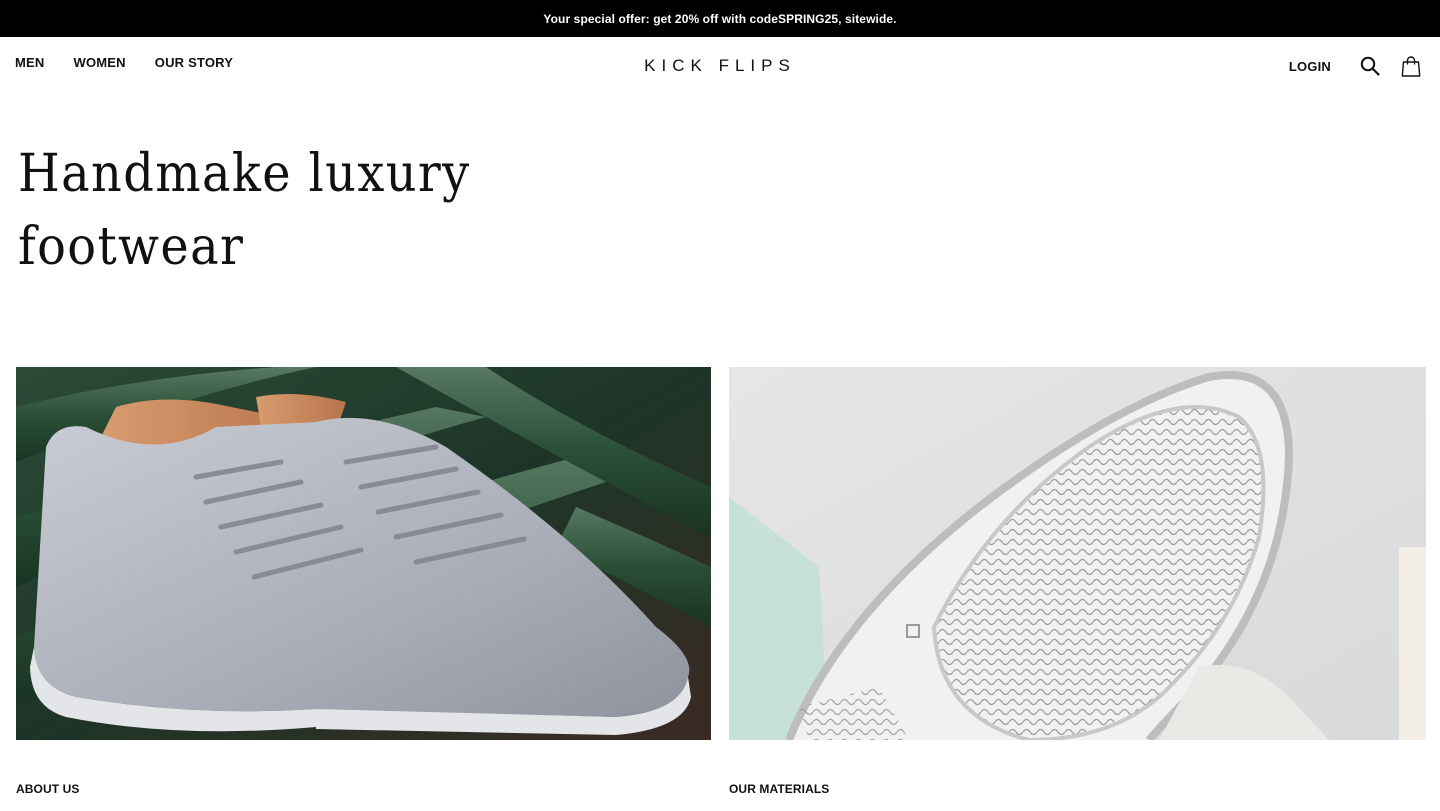 Image resolution: width=1440 pixels, height=811 pixels. Describe the element at coordinates (867, 18) in the screenshot. I see `promo-suffix: , sitewide.` at that location.